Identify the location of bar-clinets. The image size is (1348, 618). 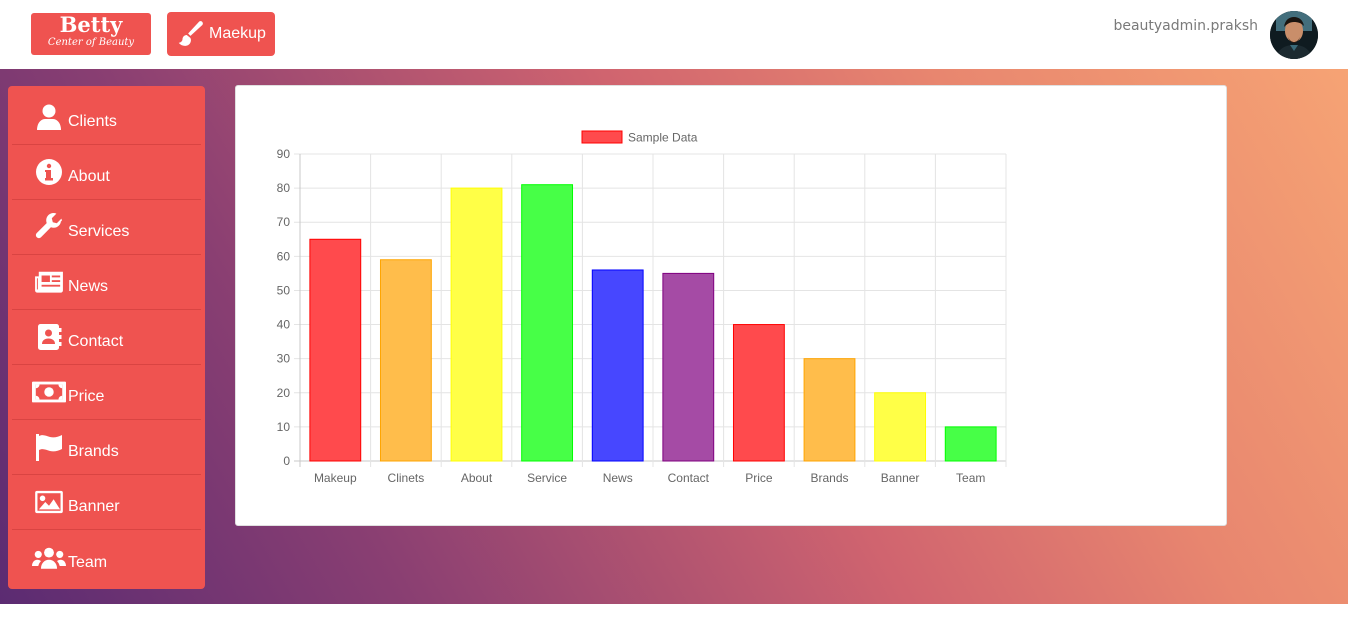
(405, 360).